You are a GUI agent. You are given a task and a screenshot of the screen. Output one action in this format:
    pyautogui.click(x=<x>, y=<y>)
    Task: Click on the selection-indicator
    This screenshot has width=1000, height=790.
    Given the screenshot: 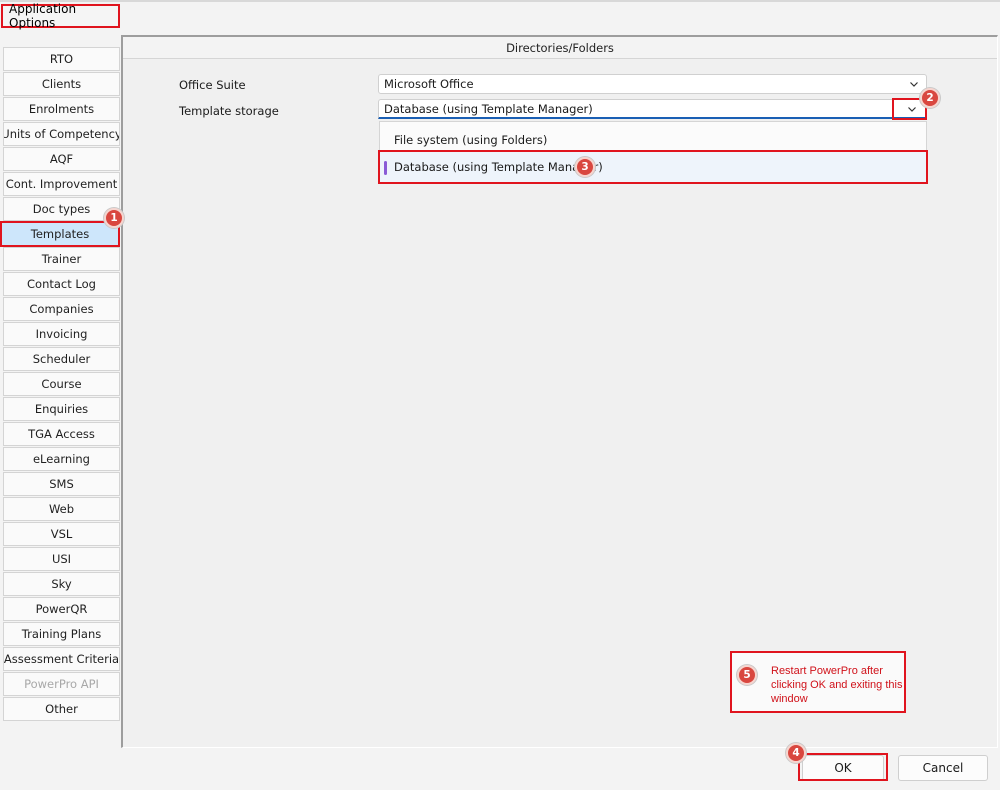 What is the action you would take?
    pyautogui.click(x=385, y=168)
    